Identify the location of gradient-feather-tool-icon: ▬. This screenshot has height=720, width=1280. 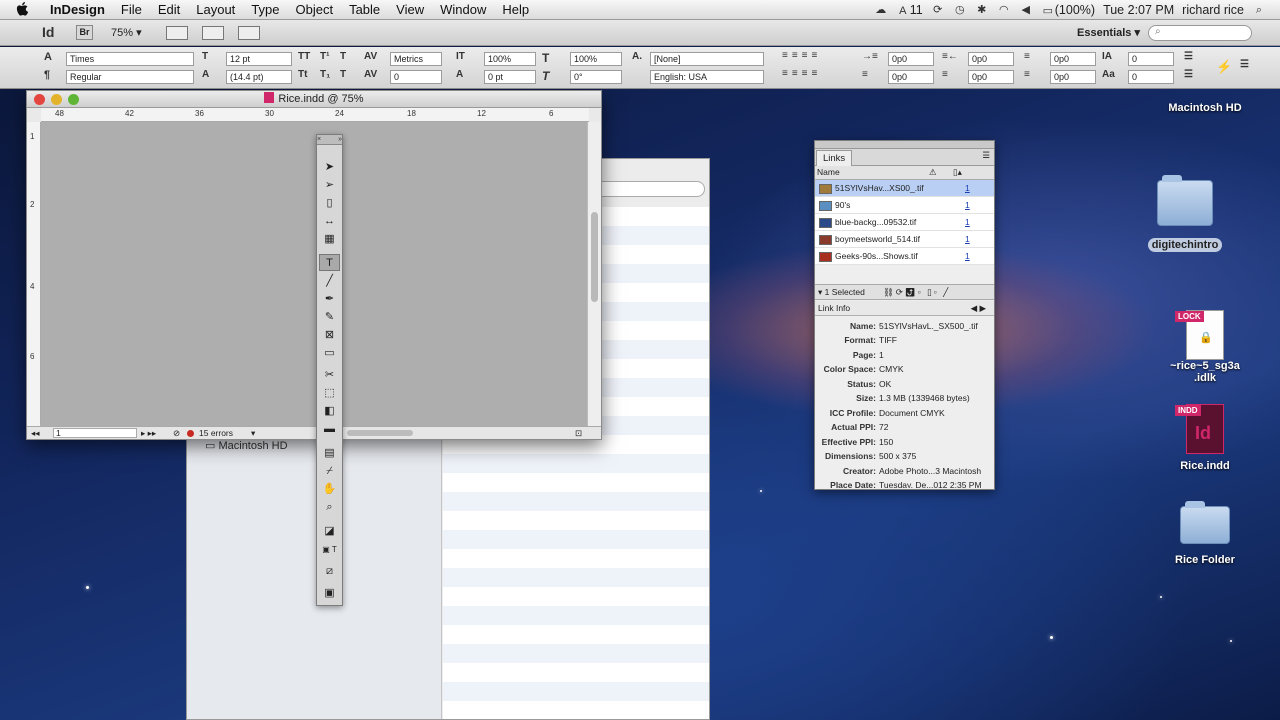
(329, 429).